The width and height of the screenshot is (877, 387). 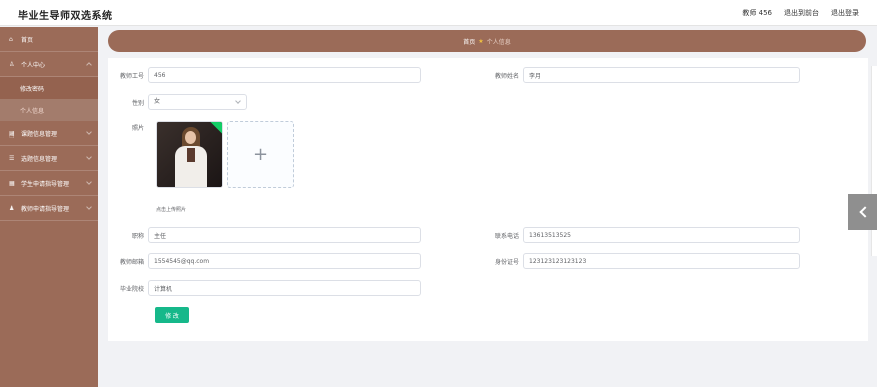 I want to click on sidebar-item-student-application: ▦ 学生申请指导管理, so click(x=49, y=183).